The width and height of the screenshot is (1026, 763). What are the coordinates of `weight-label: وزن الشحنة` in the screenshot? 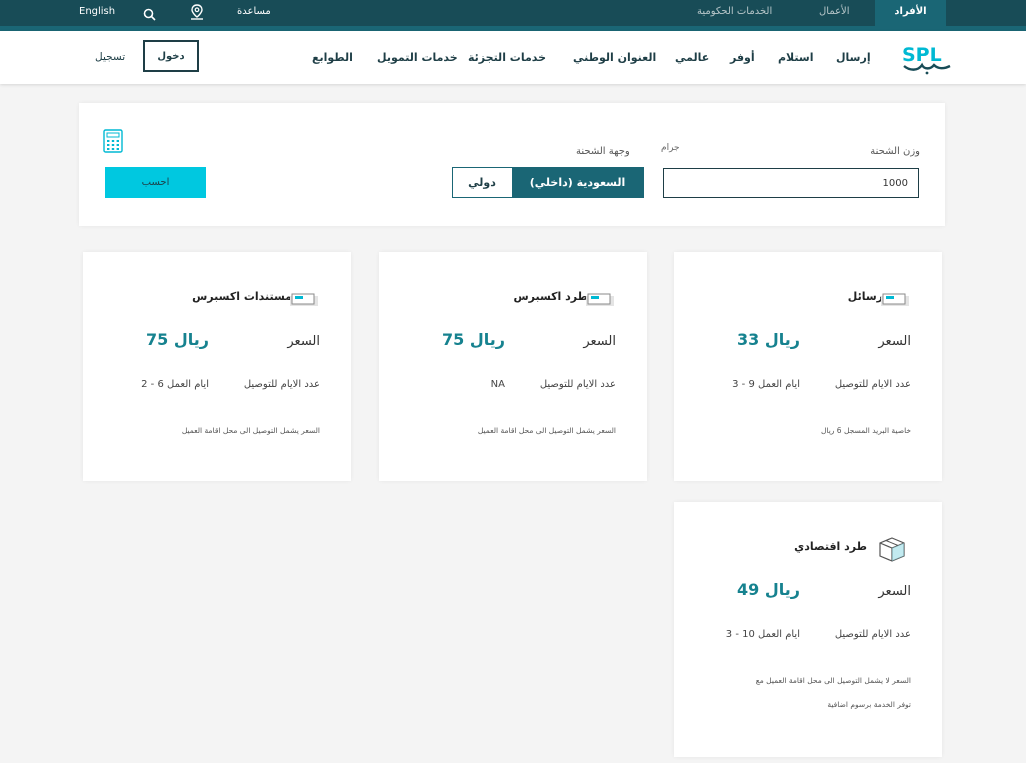 It's located at (895, 151).